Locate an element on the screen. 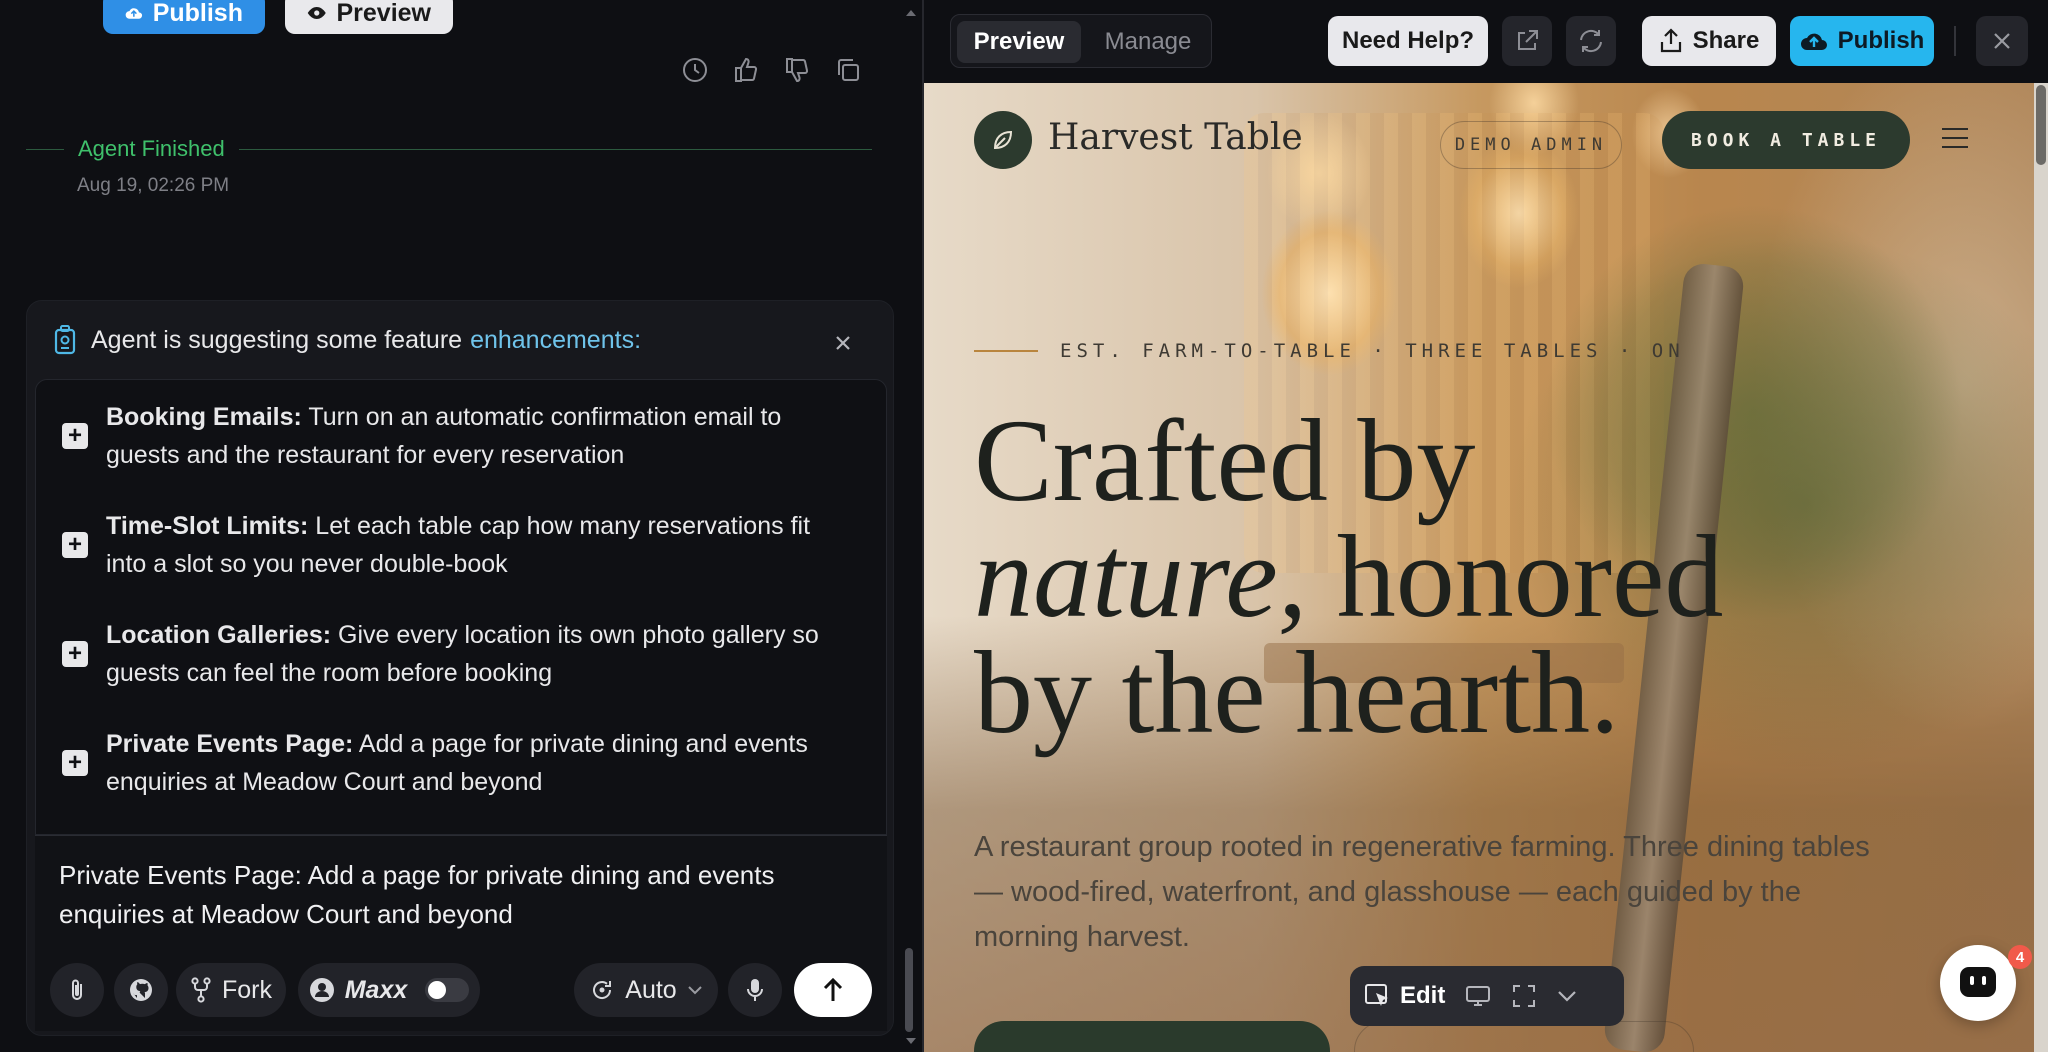 The height and width of the screenshot is (1052, 2048). auto-mode-select: Auto is located at coordinates (646, 990).